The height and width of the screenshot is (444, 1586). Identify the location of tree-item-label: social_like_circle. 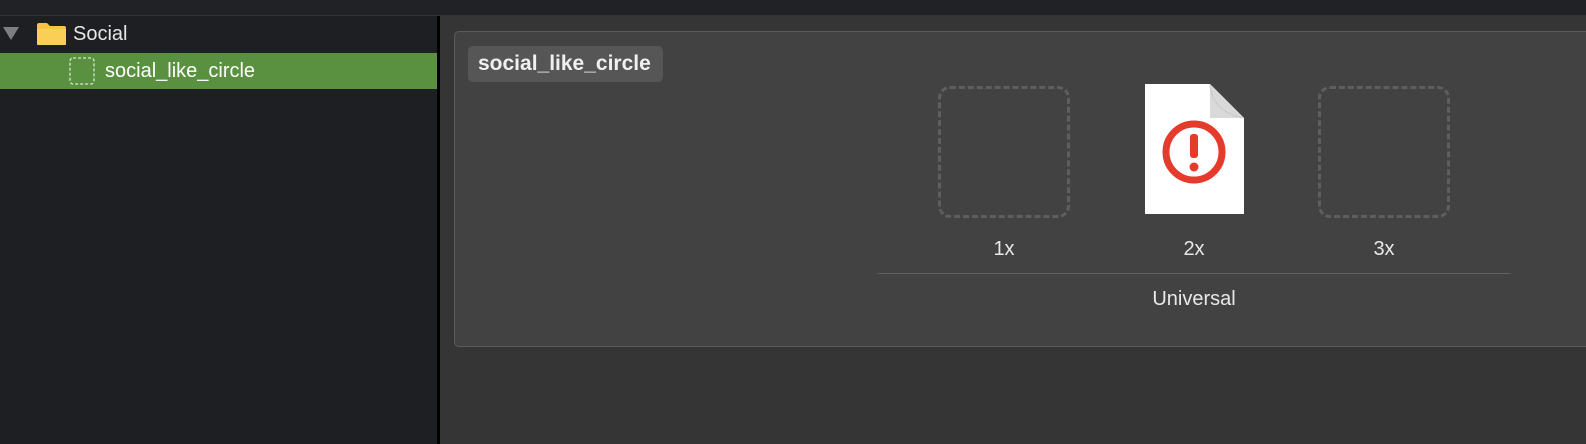
(180, 71).